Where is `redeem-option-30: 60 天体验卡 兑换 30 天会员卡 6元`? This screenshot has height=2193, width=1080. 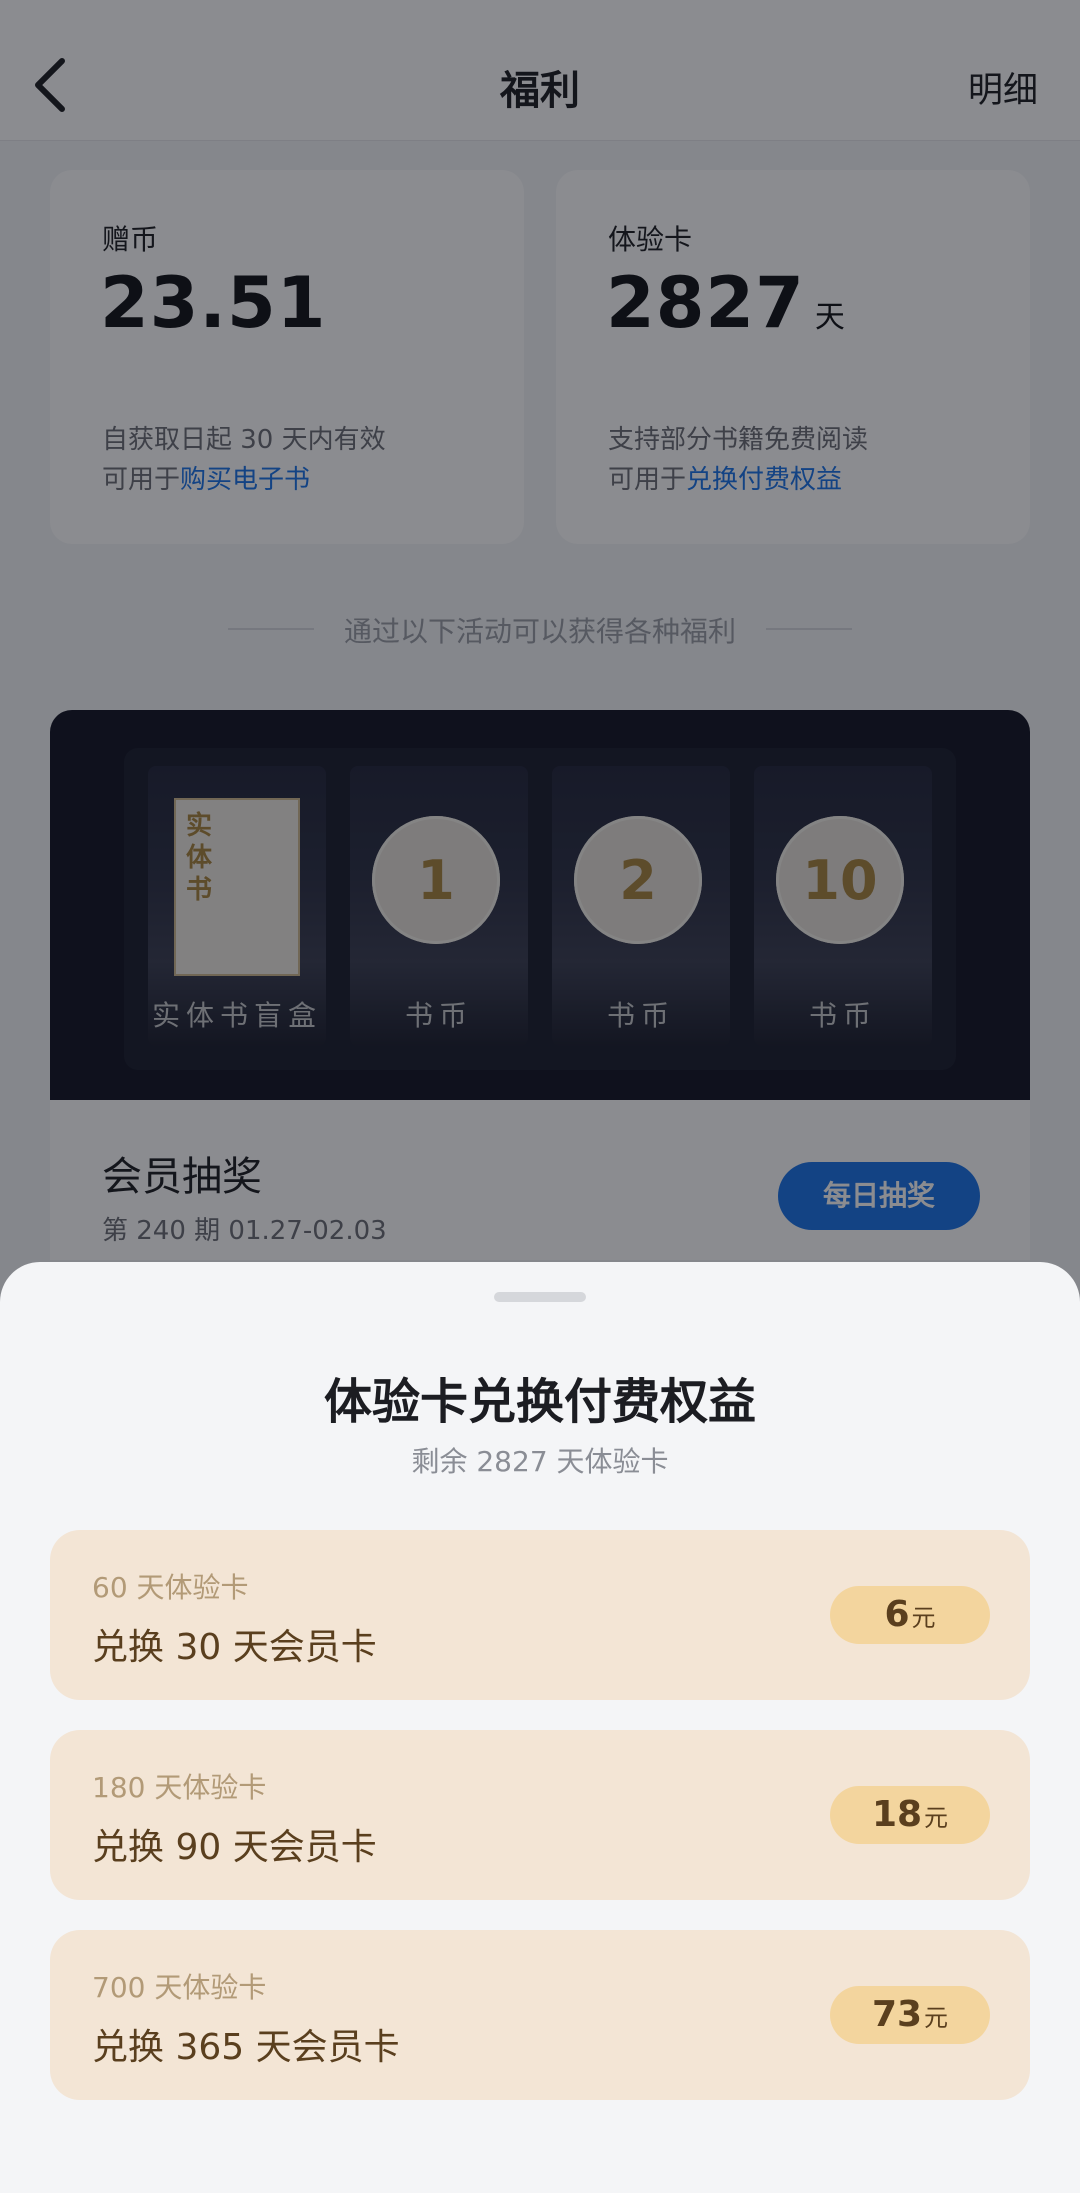 redeem-option-30: 60 天体验卡 兑换 30 天会员卡 6元 is located at coordinates (540, 1615).